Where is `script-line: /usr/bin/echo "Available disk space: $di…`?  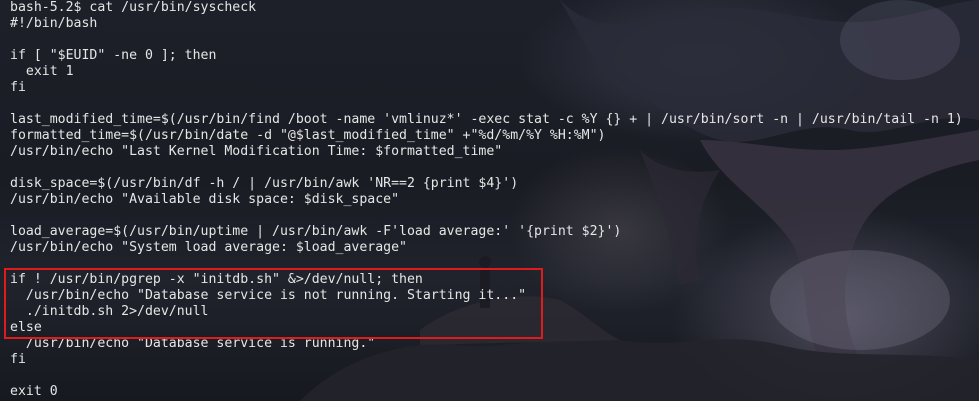
script-line: /usr/bin/echo "Available disk space: $di… is located at coordinates (205, 199).